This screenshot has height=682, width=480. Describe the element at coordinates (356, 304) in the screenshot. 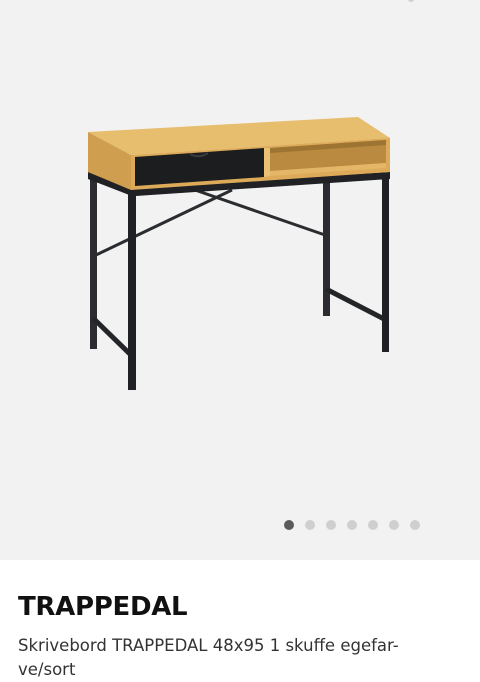

I see `right-foot-bar` at that location.